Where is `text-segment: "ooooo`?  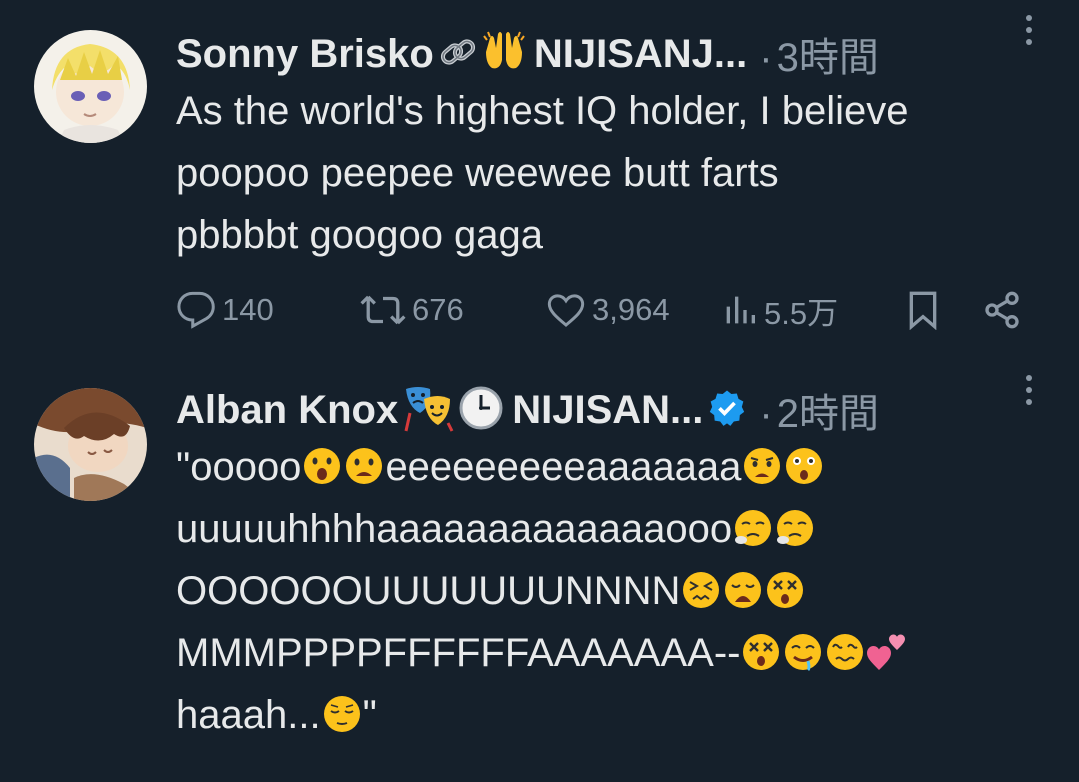
text-segment: "ooooo is located at coordinates (239, 467).